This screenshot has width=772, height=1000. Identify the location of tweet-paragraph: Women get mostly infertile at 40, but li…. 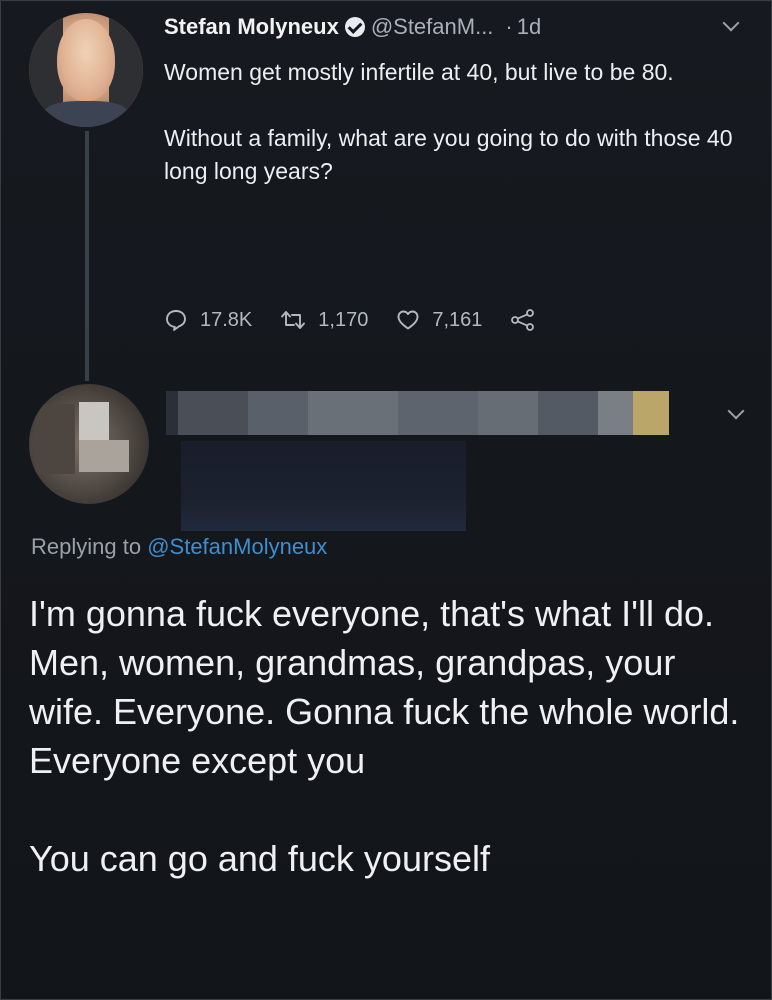
(419, 72).